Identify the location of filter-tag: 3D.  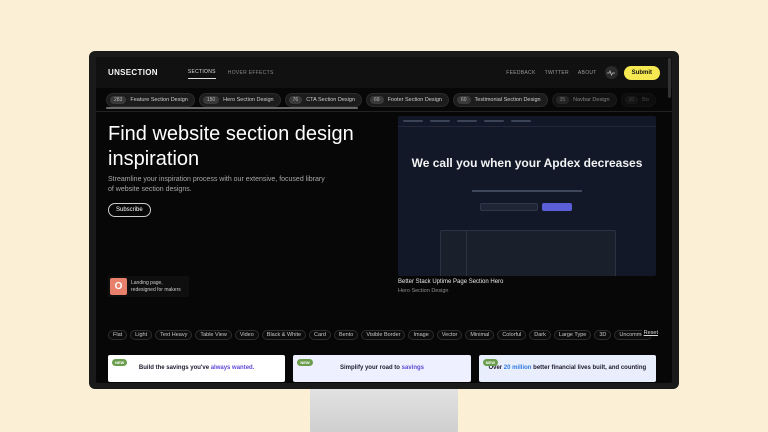
(603, 335).